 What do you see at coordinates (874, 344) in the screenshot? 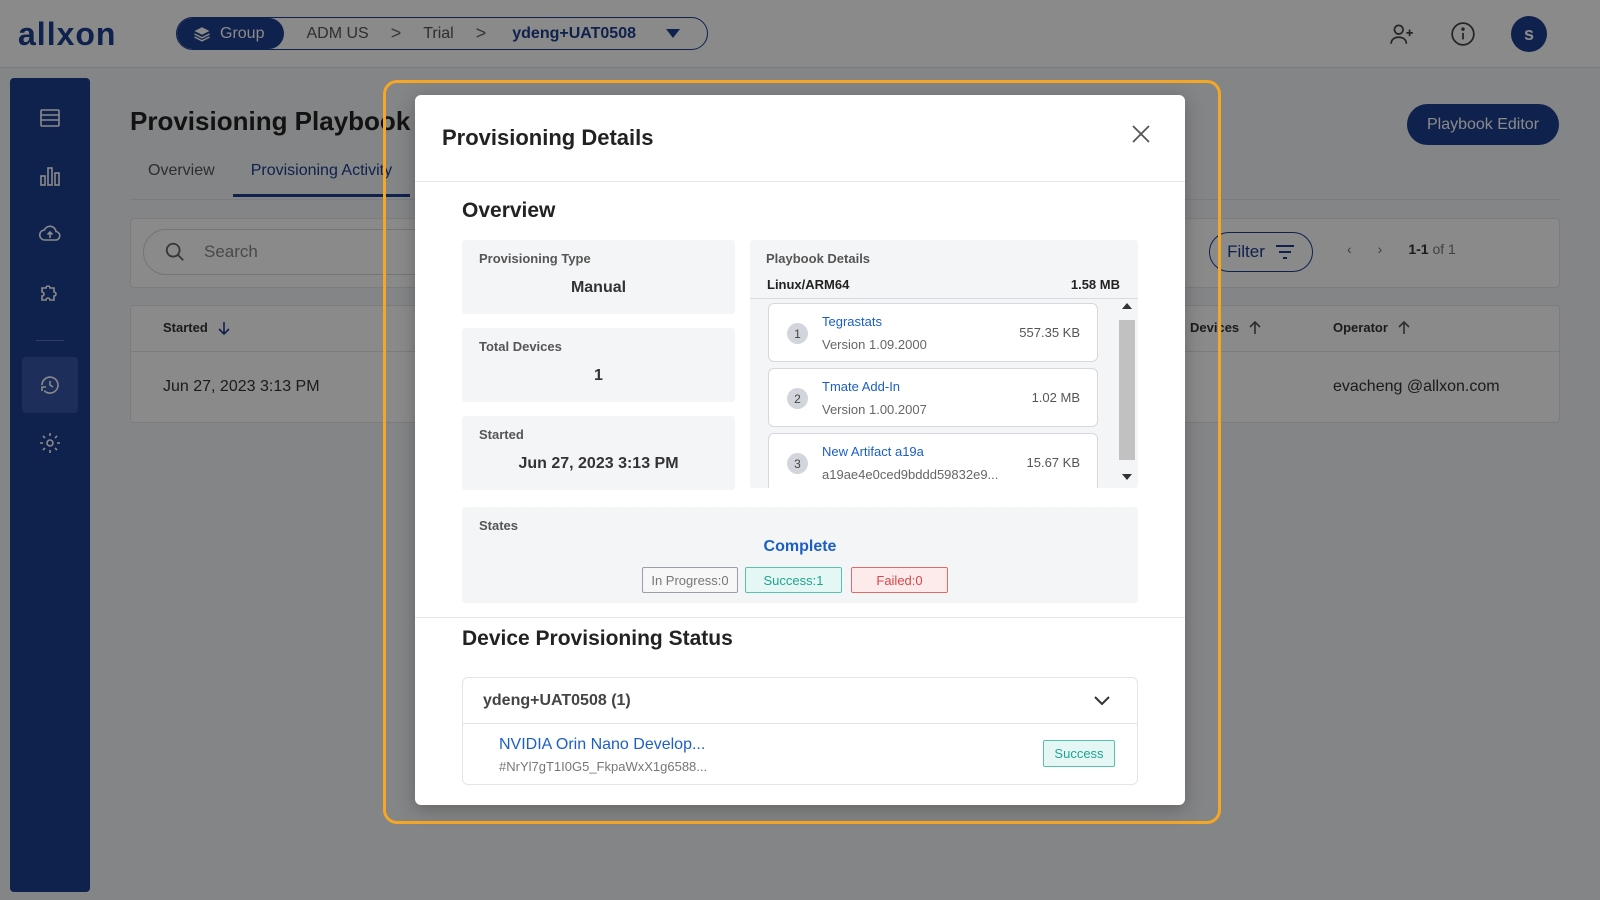
I see `artifact-version: Version 1.09.2000` at bounding box center [874, 344].